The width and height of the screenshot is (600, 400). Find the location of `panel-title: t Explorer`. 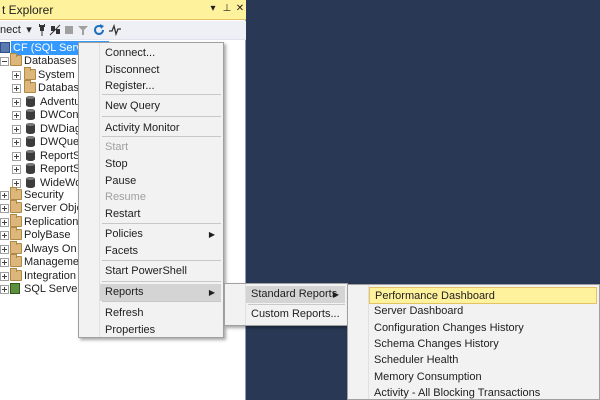

panel-title: t Explorer is located at coordinates (28, 10).